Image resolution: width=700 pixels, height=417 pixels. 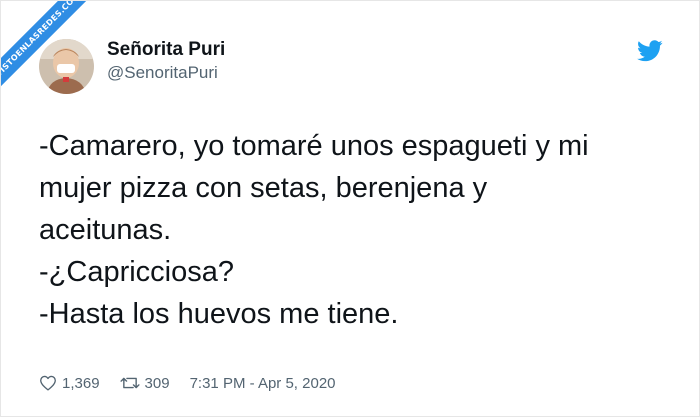 I want to click on avatar-image, so click(x=66, y=66).